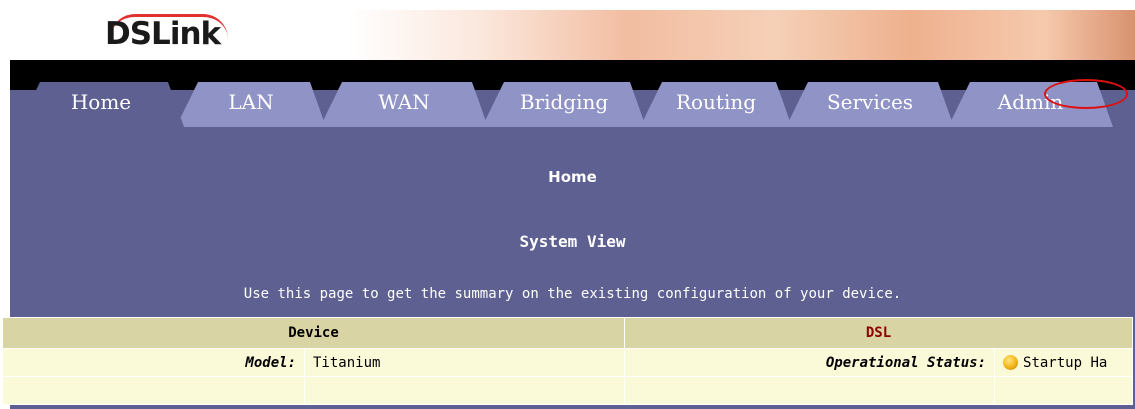 The image size is (1135, 409). I want to click on tab-home: Home, so click(101, 104).